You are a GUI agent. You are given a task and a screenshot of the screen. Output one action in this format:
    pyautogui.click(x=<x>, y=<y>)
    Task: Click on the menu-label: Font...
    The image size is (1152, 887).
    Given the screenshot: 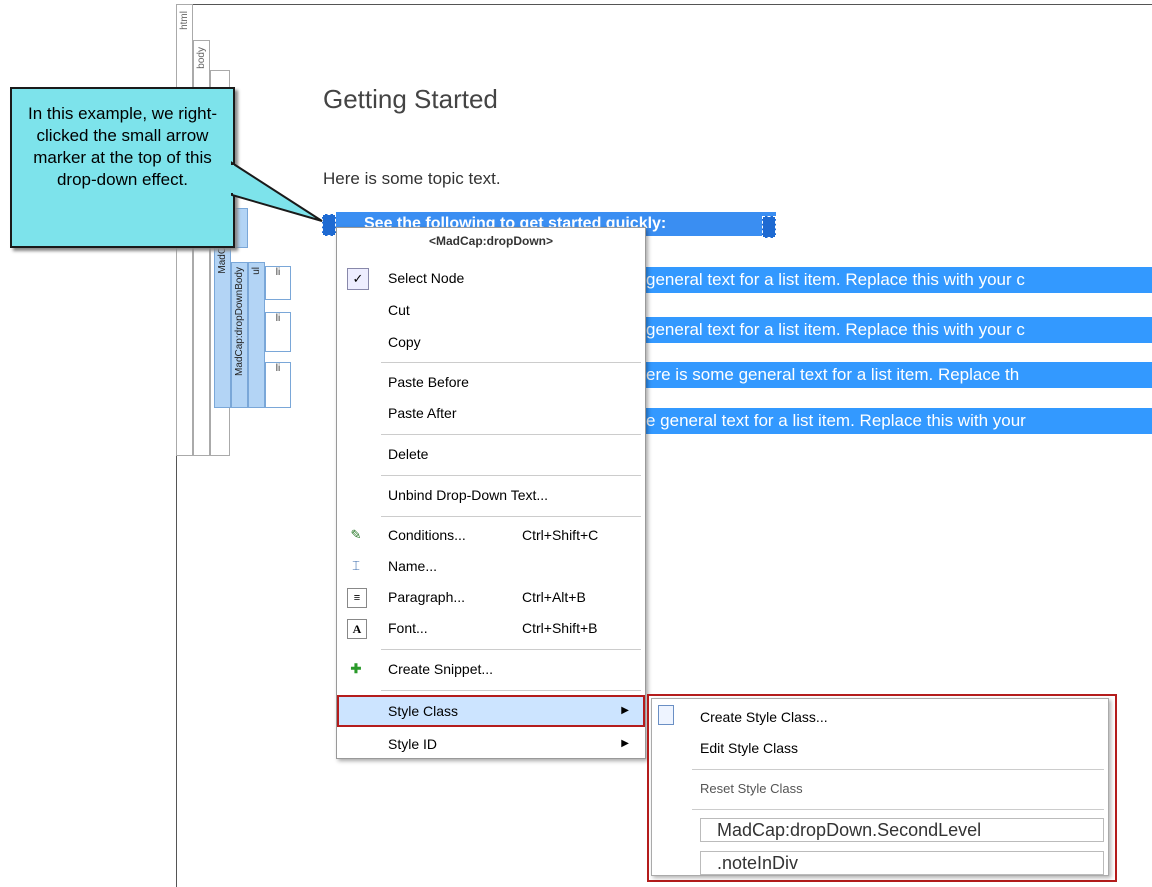 What is the action you would take?
    pyautogui.click(x=408, y=628)
    